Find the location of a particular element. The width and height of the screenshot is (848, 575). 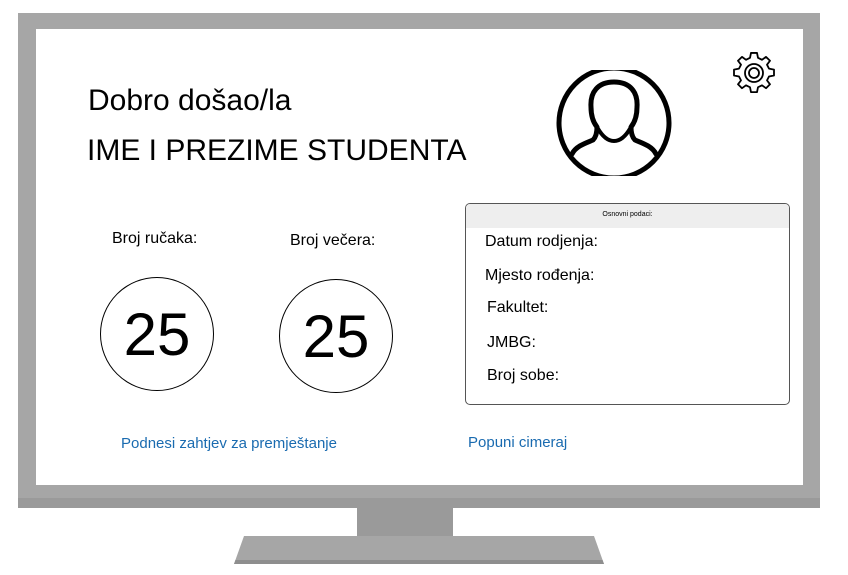

fill-roommates-link: Popuni cimeraj is located at coordinates (517, 442).